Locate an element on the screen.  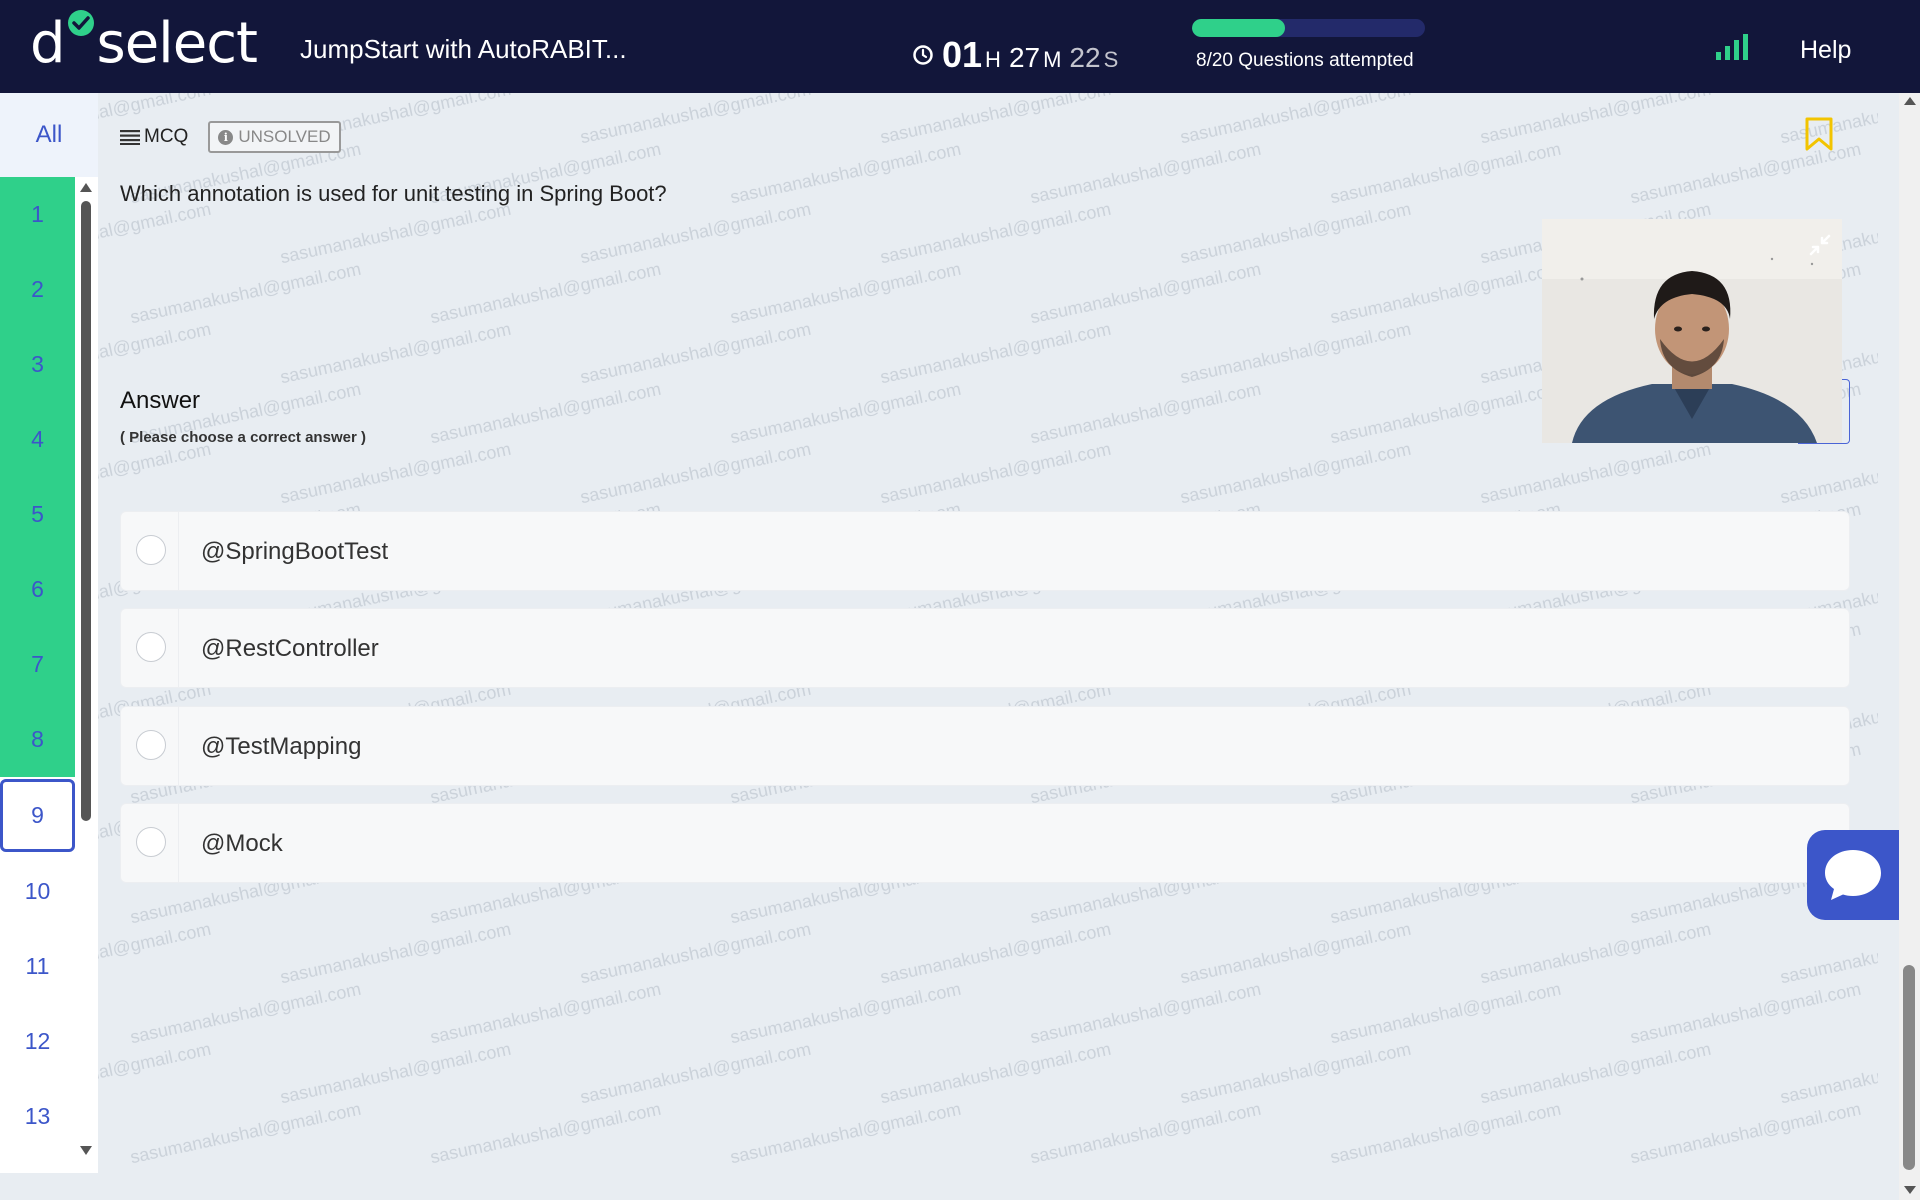
question-number-item: 4 is located at coordinates (37, 439).